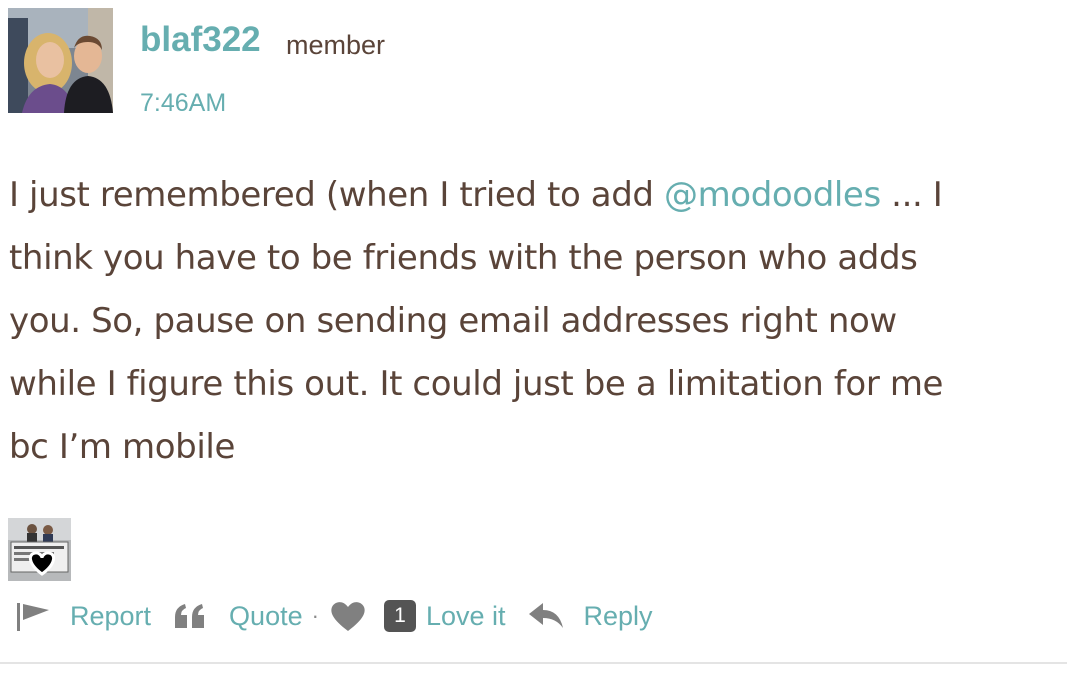 This screenshot has height=682, width=1067. I want to click on author-avatar, so click(60, 60).